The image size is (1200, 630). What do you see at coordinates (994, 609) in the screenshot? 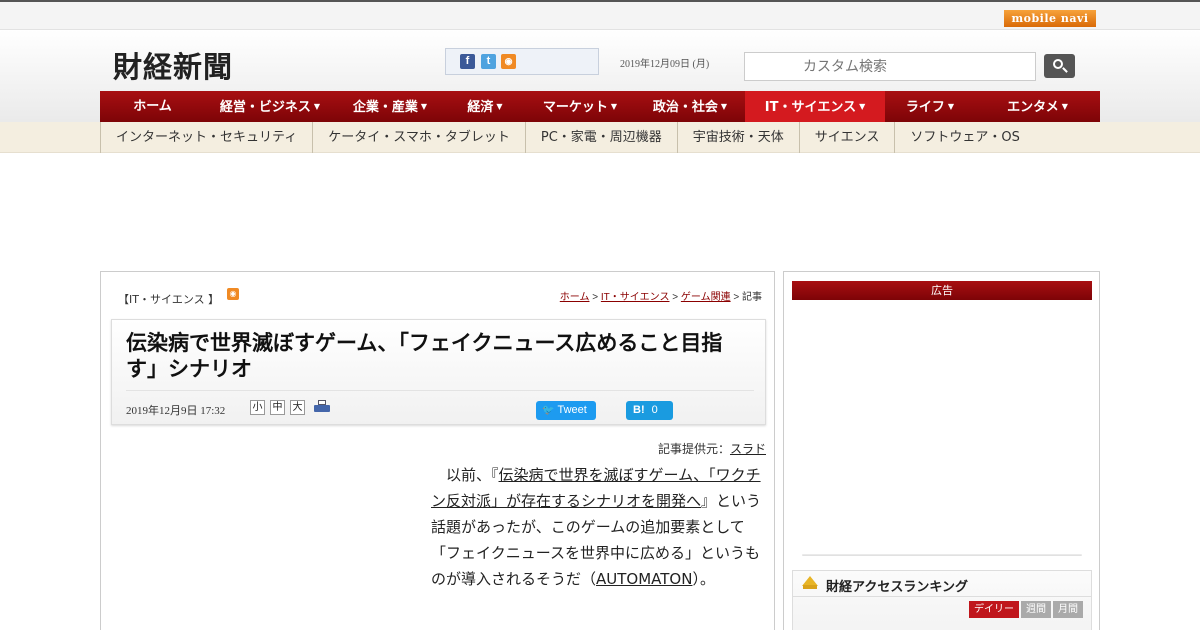
I see `tab-daily: デイリー` at bounding box center [994, 609].